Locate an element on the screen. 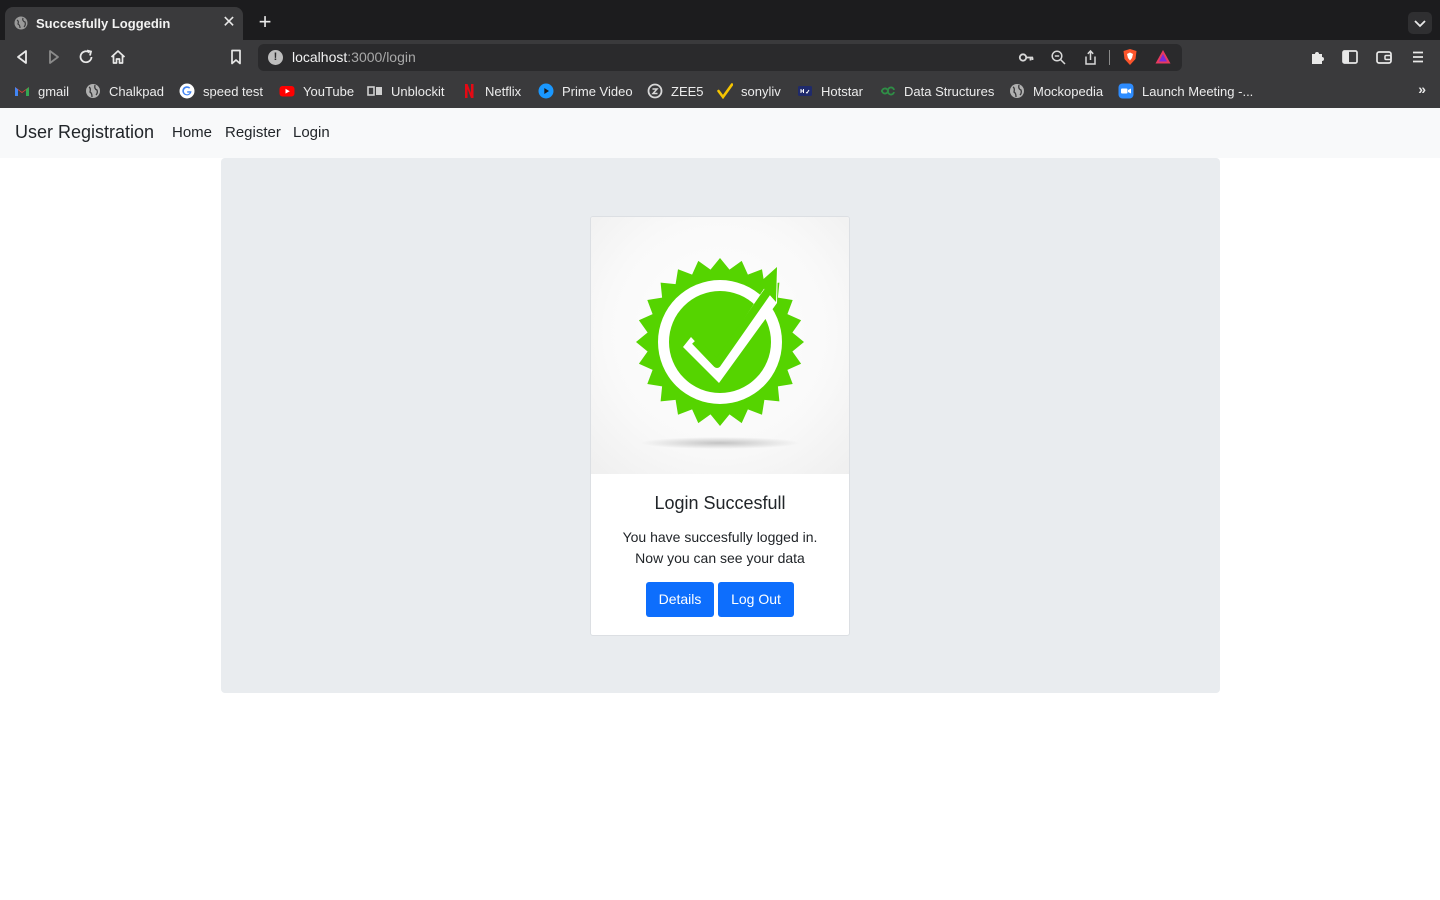 The height and width of the screenshot is (900, 1440). hotstar-icon is located at coordinates (805, 91).